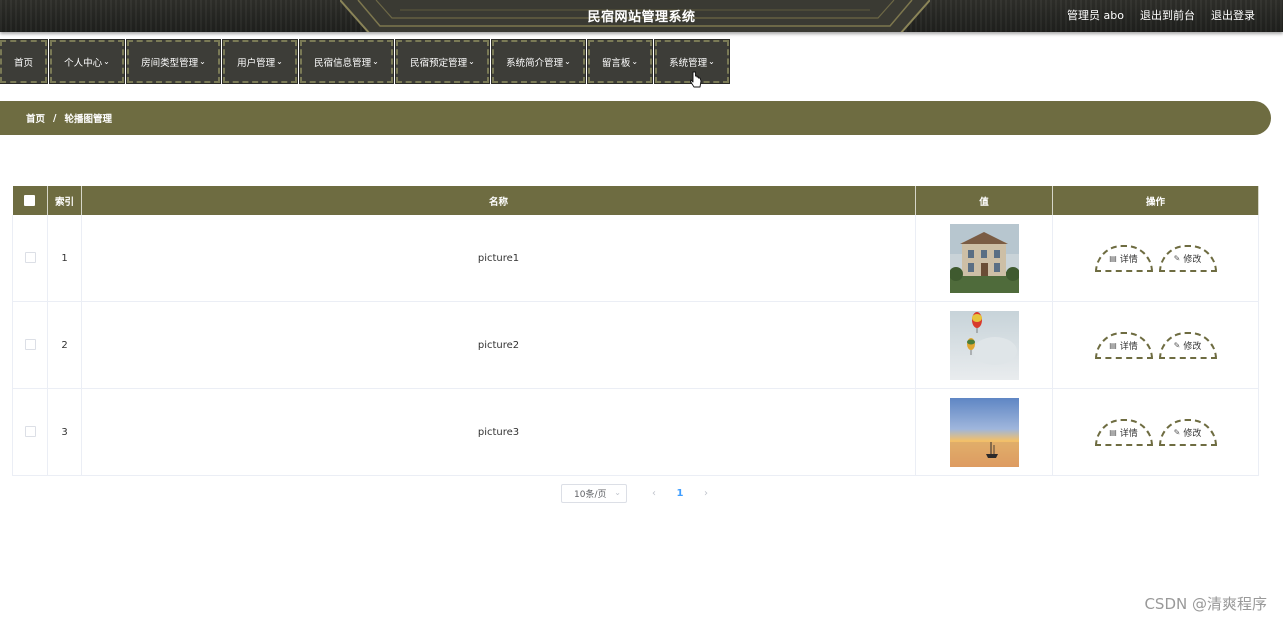  I want to click on nav-label: 用户管理, so click(256, 63).